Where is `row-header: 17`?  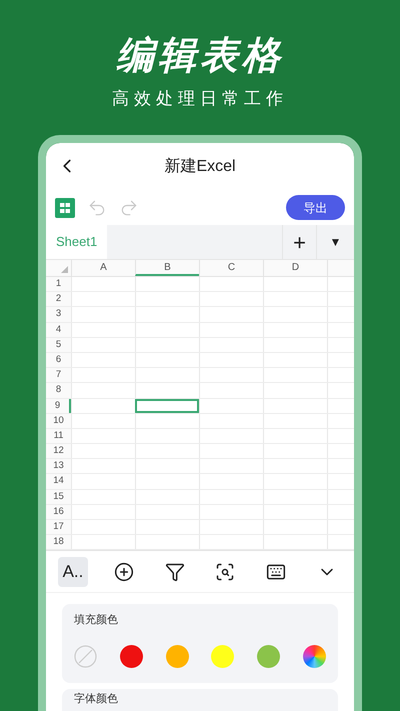 row-header: 17 is located at coordinates (58, 527).